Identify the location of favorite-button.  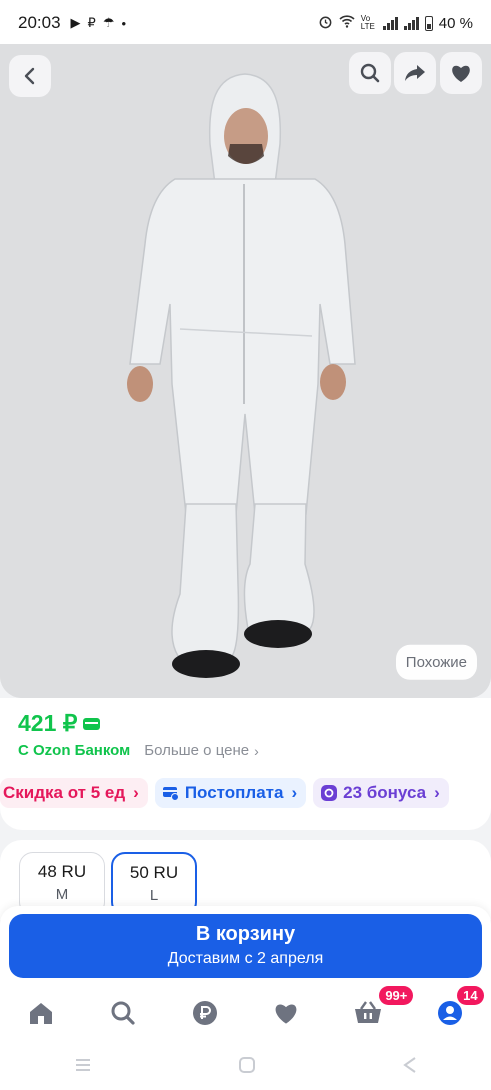
(461, 73).